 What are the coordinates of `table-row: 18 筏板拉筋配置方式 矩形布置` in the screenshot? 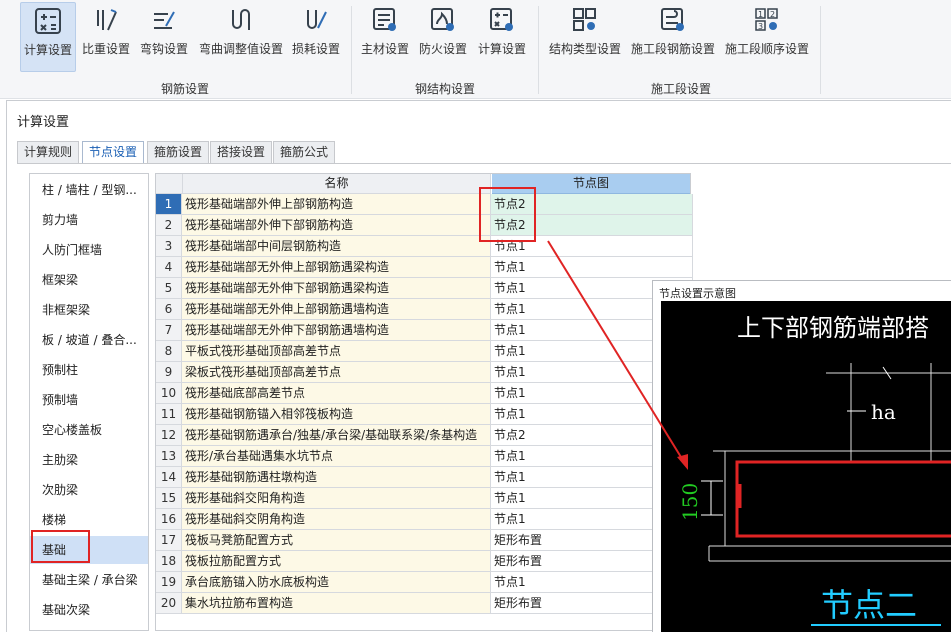 It's located at (424, 561).